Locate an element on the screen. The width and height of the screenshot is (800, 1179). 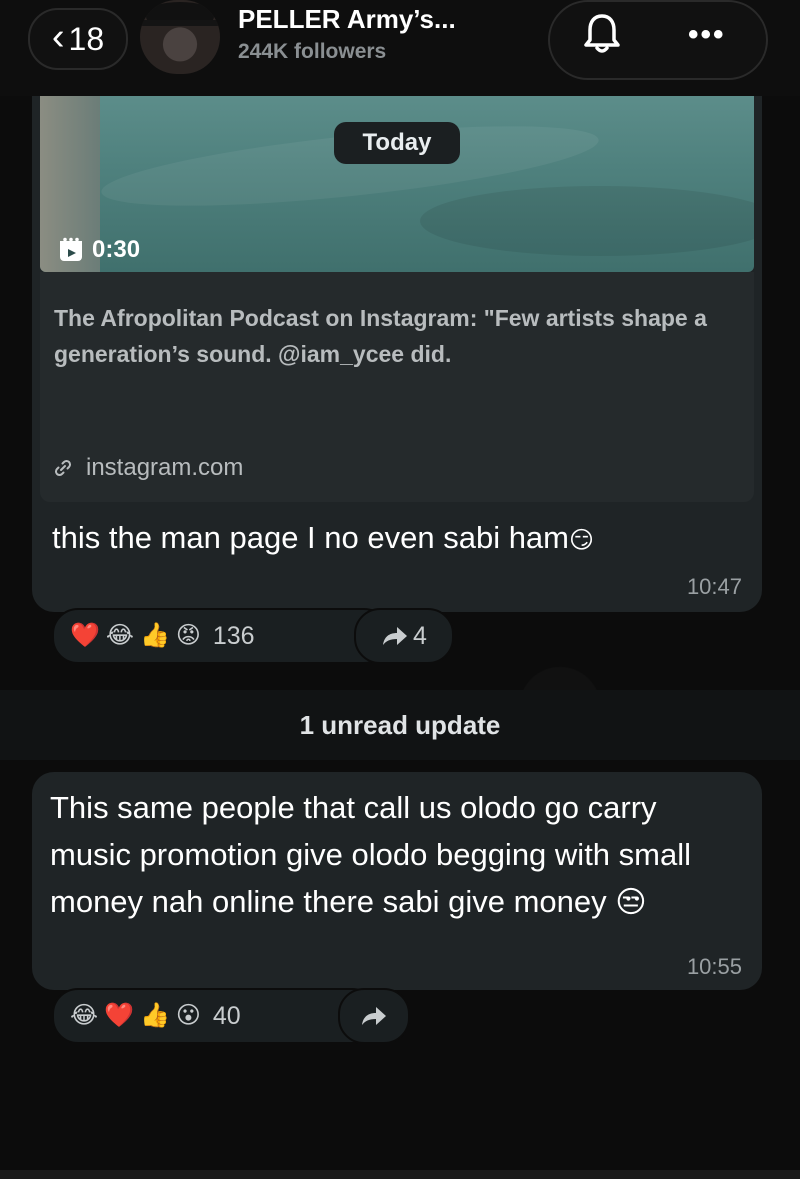
forward-count: 4 is located at coordinates (420, 635).